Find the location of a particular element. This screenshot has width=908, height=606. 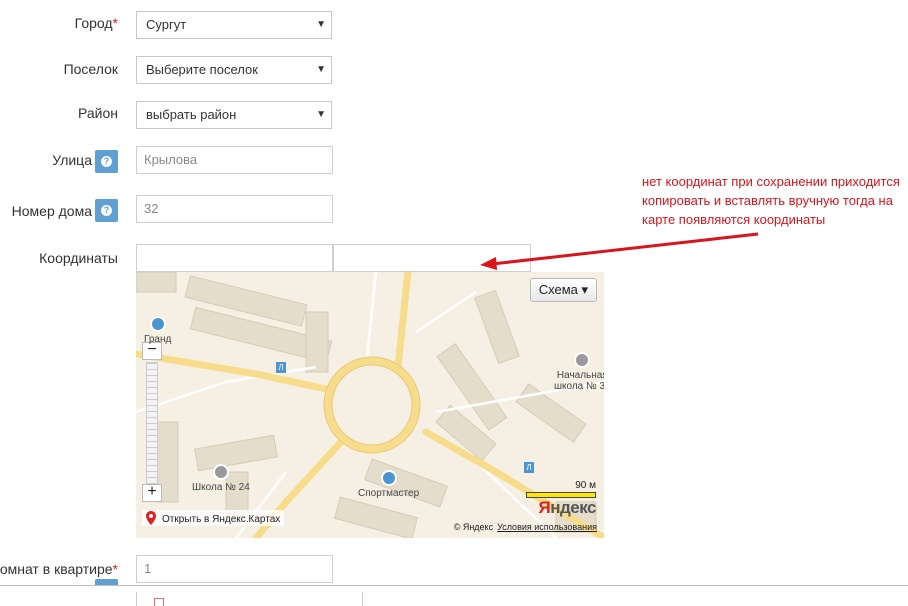

copyright-text: © Яндекс is located at coordinates (473, 527).